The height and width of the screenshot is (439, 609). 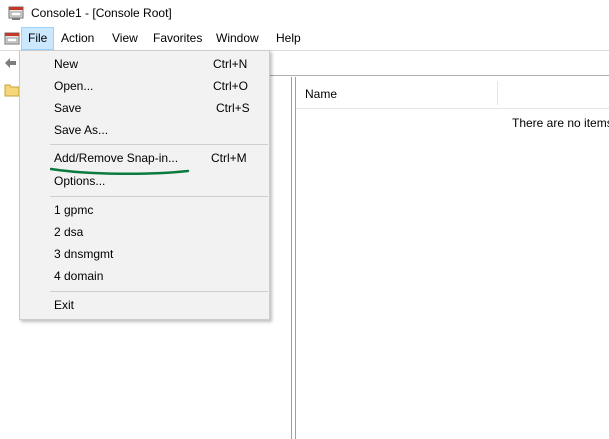 I want to click on menu-item-label: 4 domain, so click(x=79, y=276).